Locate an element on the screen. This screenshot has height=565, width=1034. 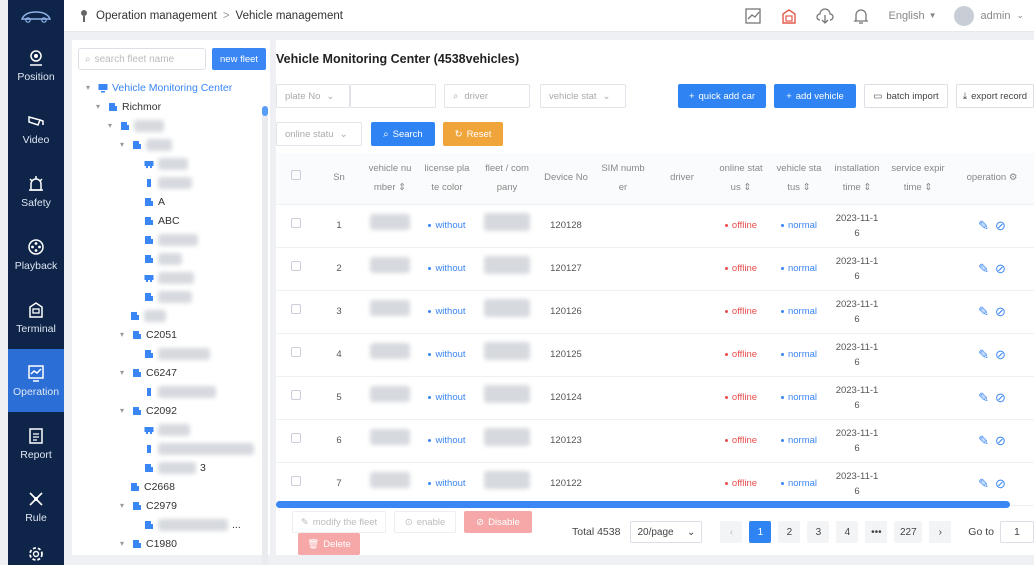
user-menu: admin ⌄ is located at coordinates (989, 15).